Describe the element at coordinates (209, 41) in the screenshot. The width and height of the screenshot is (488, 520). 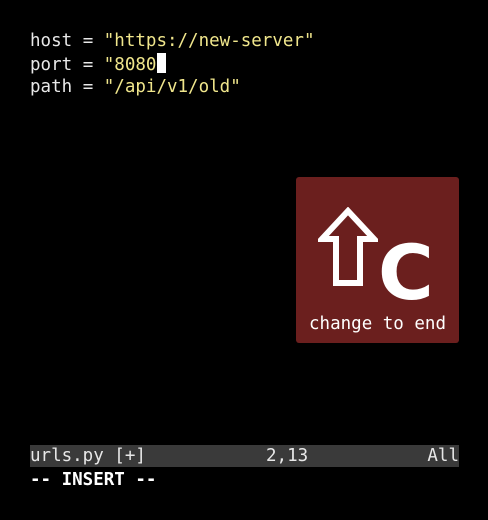
I see `code-string: "https://new-server"` at that location.